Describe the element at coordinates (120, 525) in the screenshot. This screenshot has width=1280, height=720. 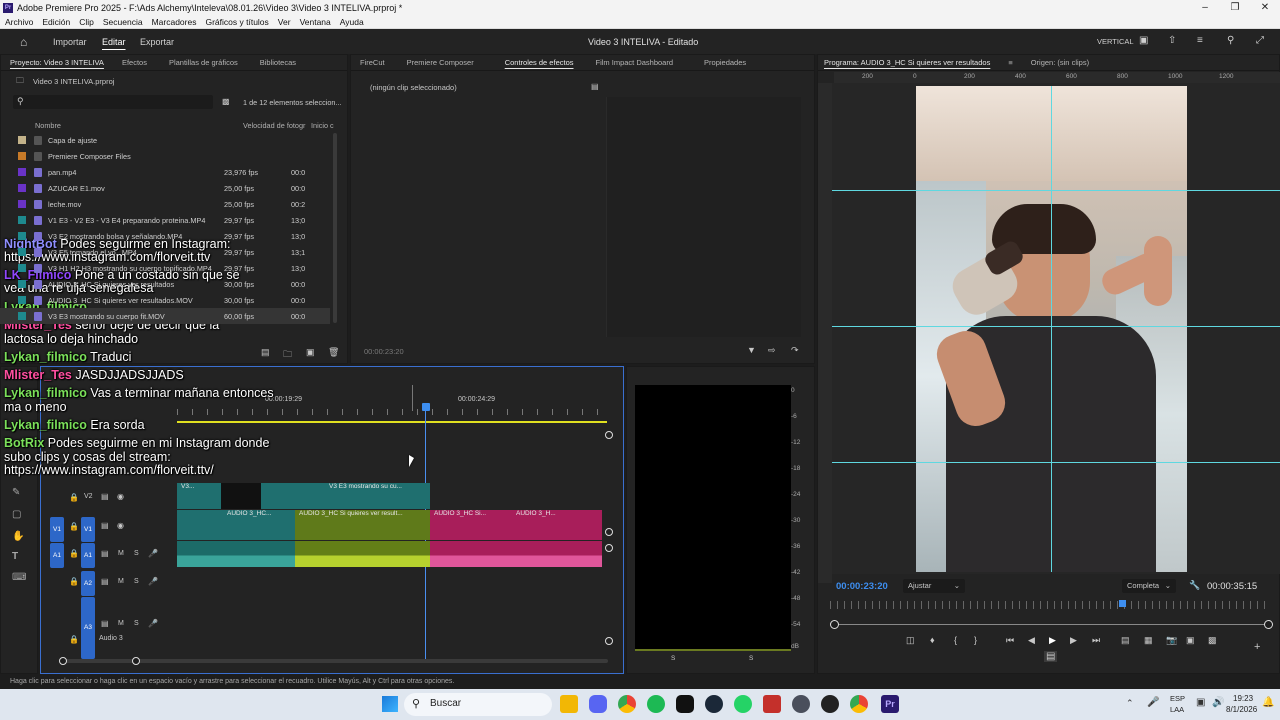
I see `eye-icon: ◉` at that location.